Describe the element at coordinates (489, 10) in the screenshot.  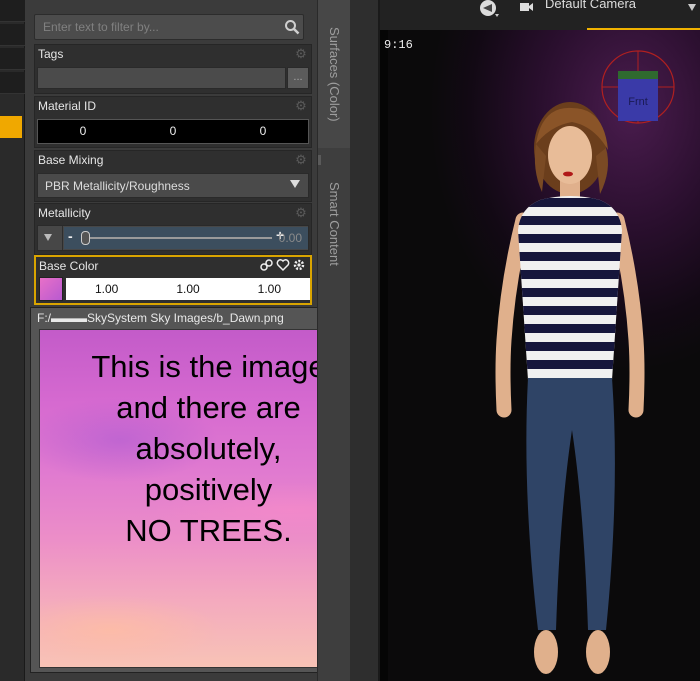
I see `camera-icon` at that location.